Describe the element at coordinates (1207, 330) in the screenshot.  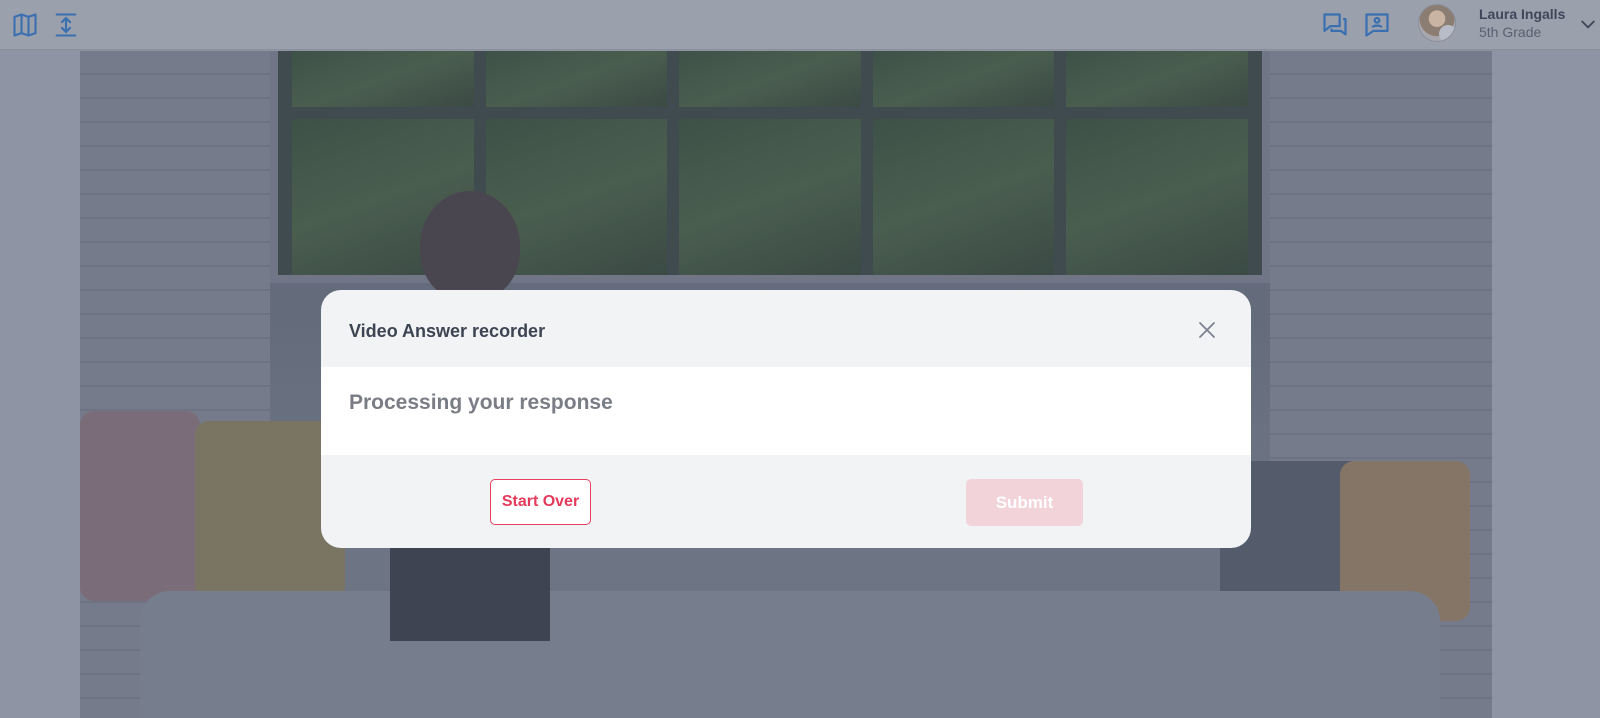
I see `close-icon` at that location.